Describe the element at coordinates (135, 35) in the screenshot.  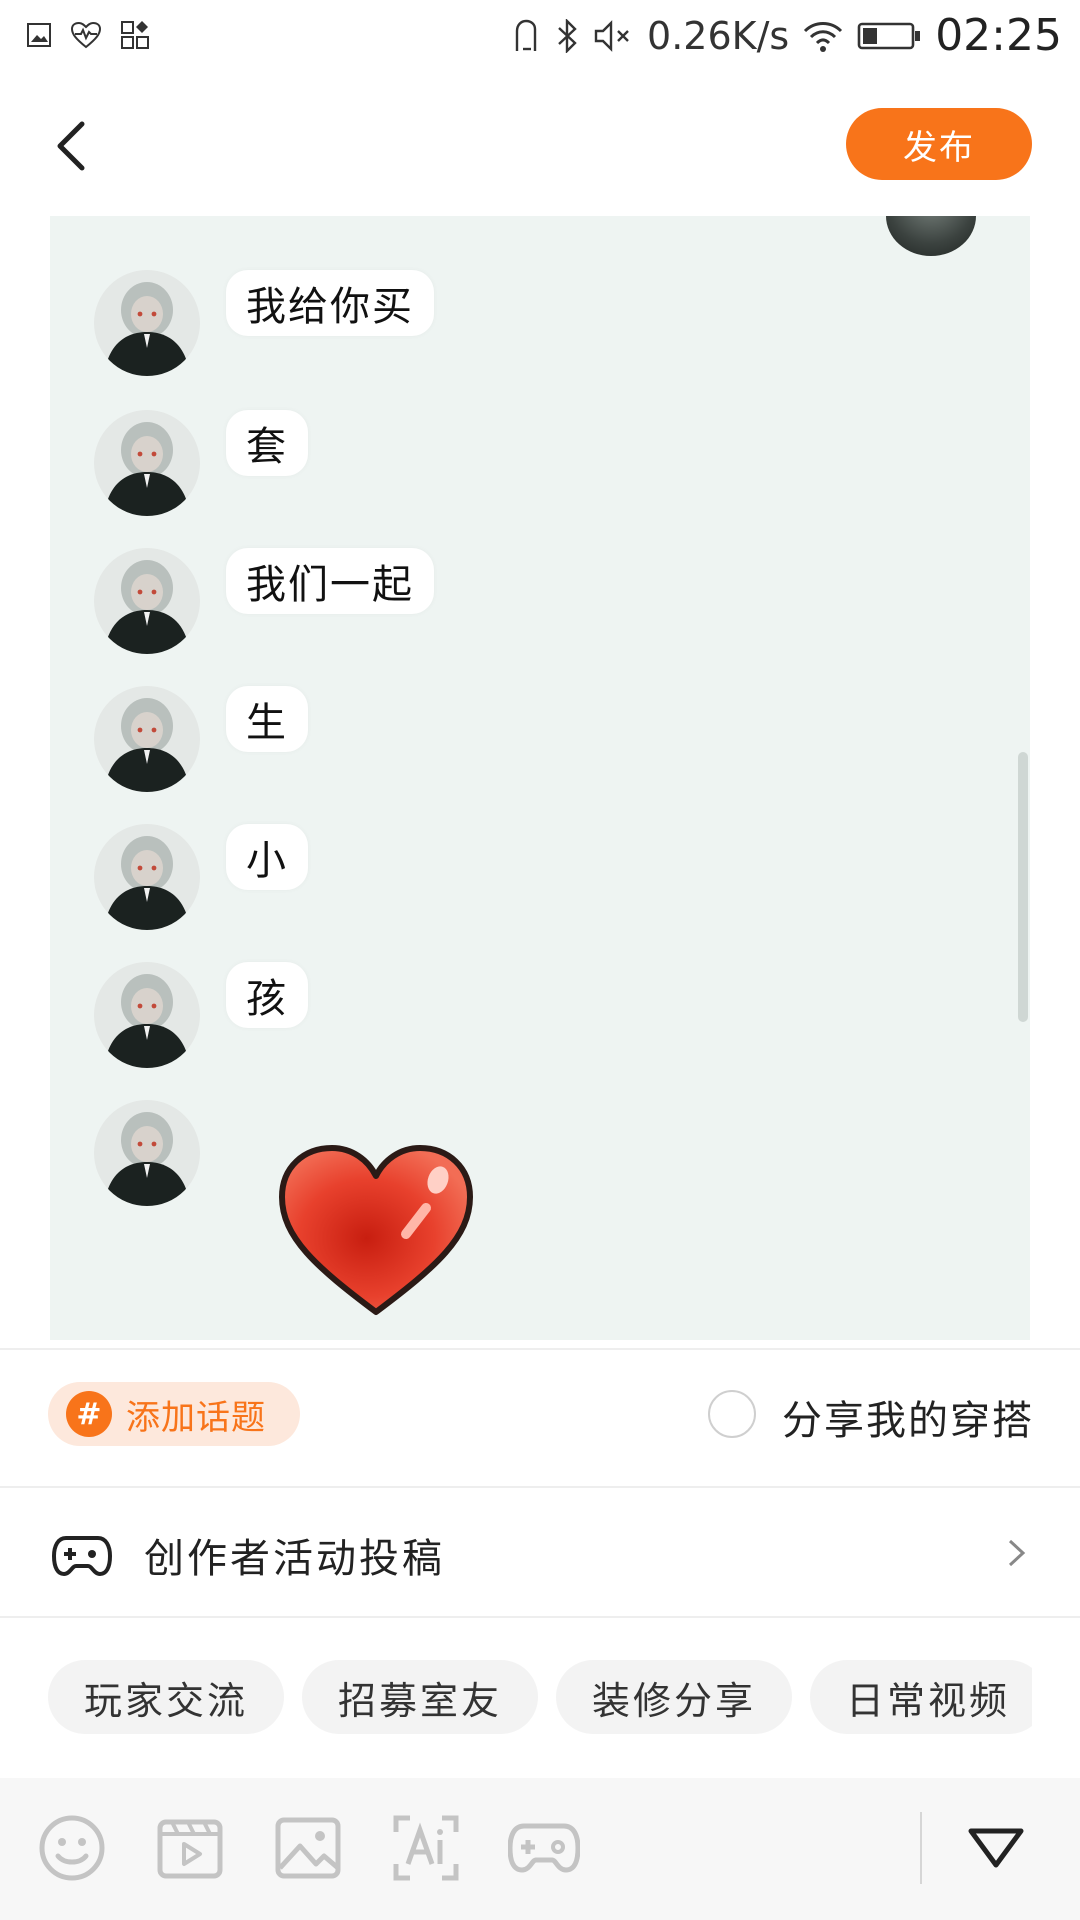
I see `apps-icon` at that location.